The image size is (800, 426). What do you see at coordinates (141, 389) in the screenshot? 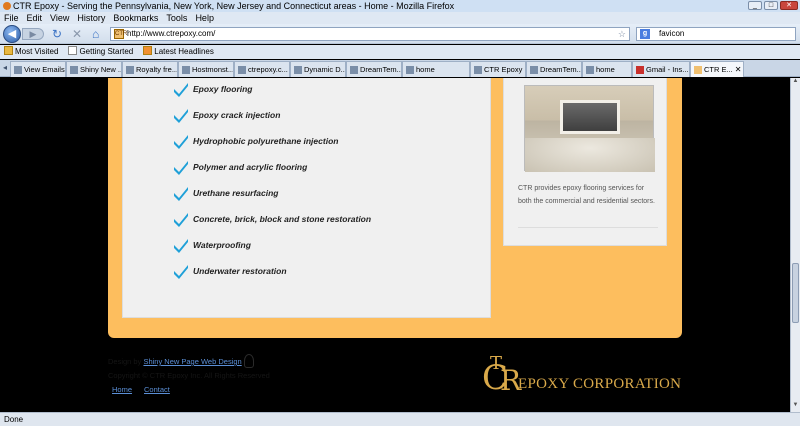
I see `footer-links: Home Contact` at bounding box center [141, 389].